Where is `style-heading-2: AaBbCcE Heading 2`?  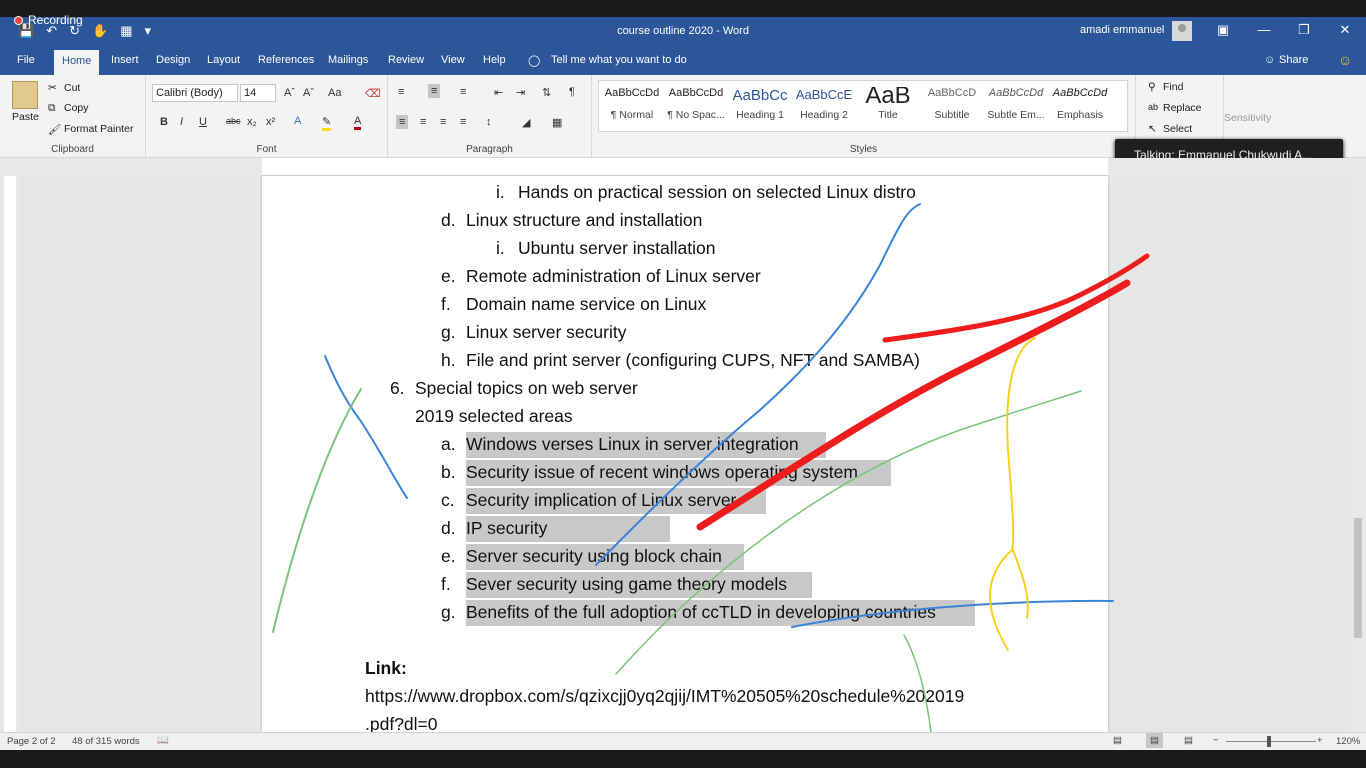
style-heading-2: AaBbCcE Heading 2 is located at coordinates (824, 104).